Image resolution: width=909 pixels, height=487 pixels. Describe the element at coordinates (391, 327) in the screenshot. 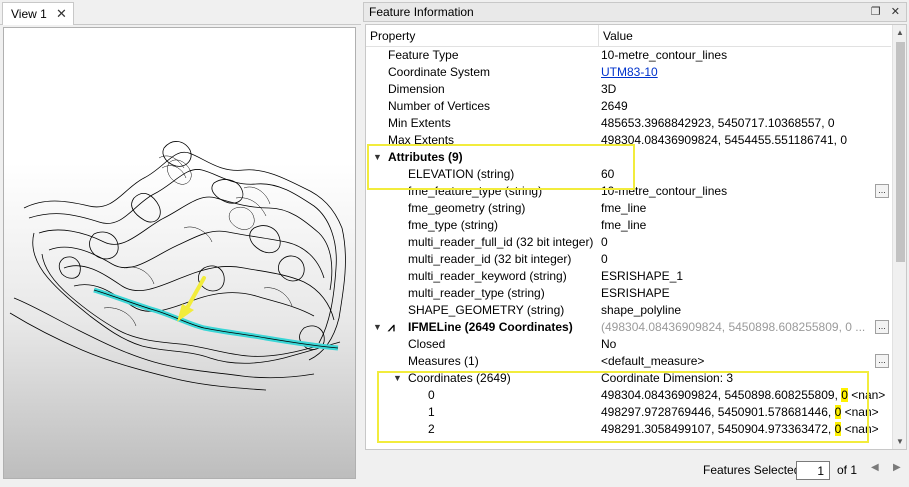

I see `line-geometry-icon: ⩘` at that location.